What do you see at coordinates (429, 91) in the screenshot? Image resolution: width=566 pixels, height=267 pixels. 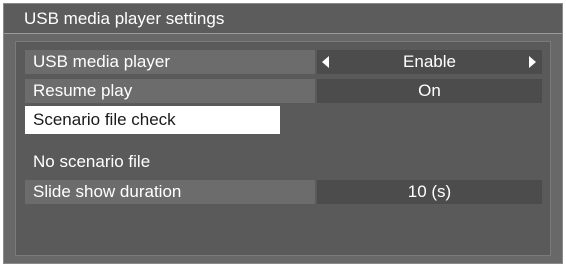 I see `resume-play-value: On` at bounding box center [429, 91].